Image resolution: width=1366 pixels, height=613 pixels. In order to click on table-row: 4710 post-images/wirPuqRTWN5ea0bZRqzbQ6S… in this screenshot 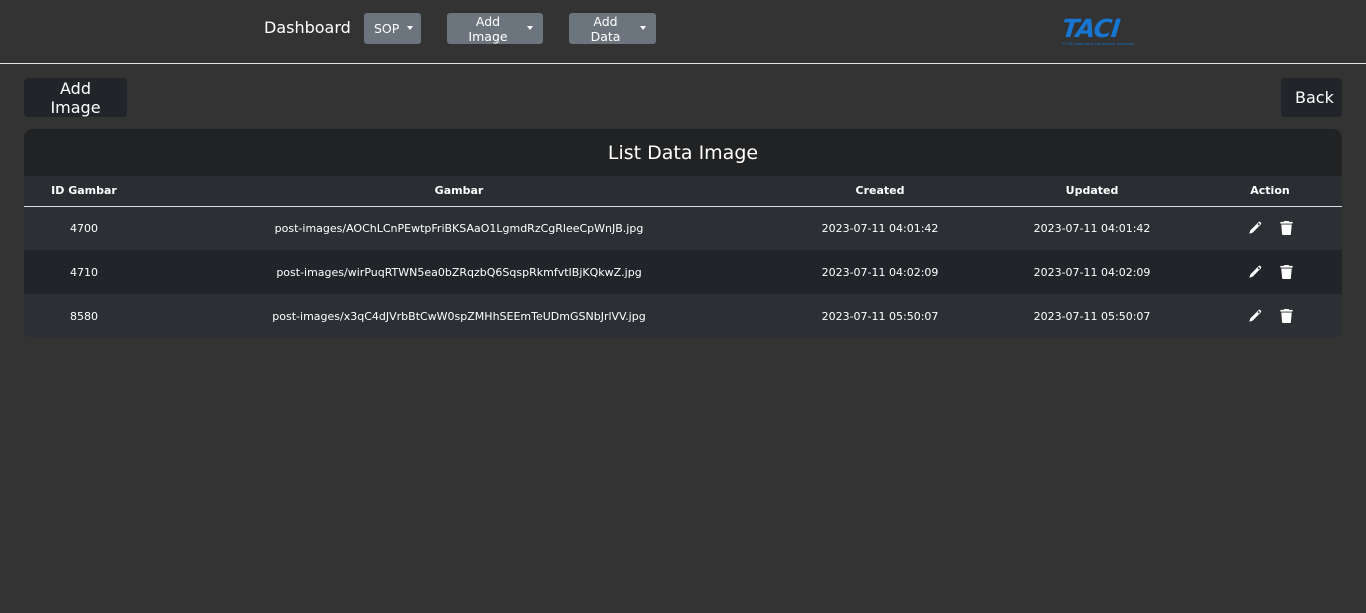, I will do `click(683, 272)`.